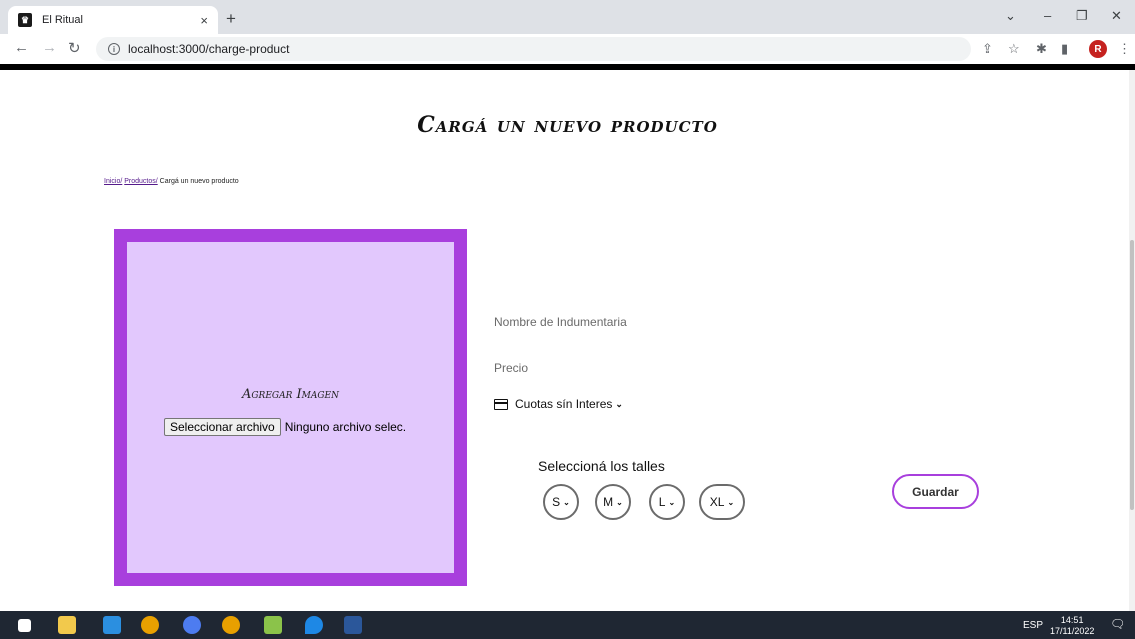  What do you see at coordinates (192, 625) in the screenshot?
I see `discord-icon` at bounding box center [192, 625].